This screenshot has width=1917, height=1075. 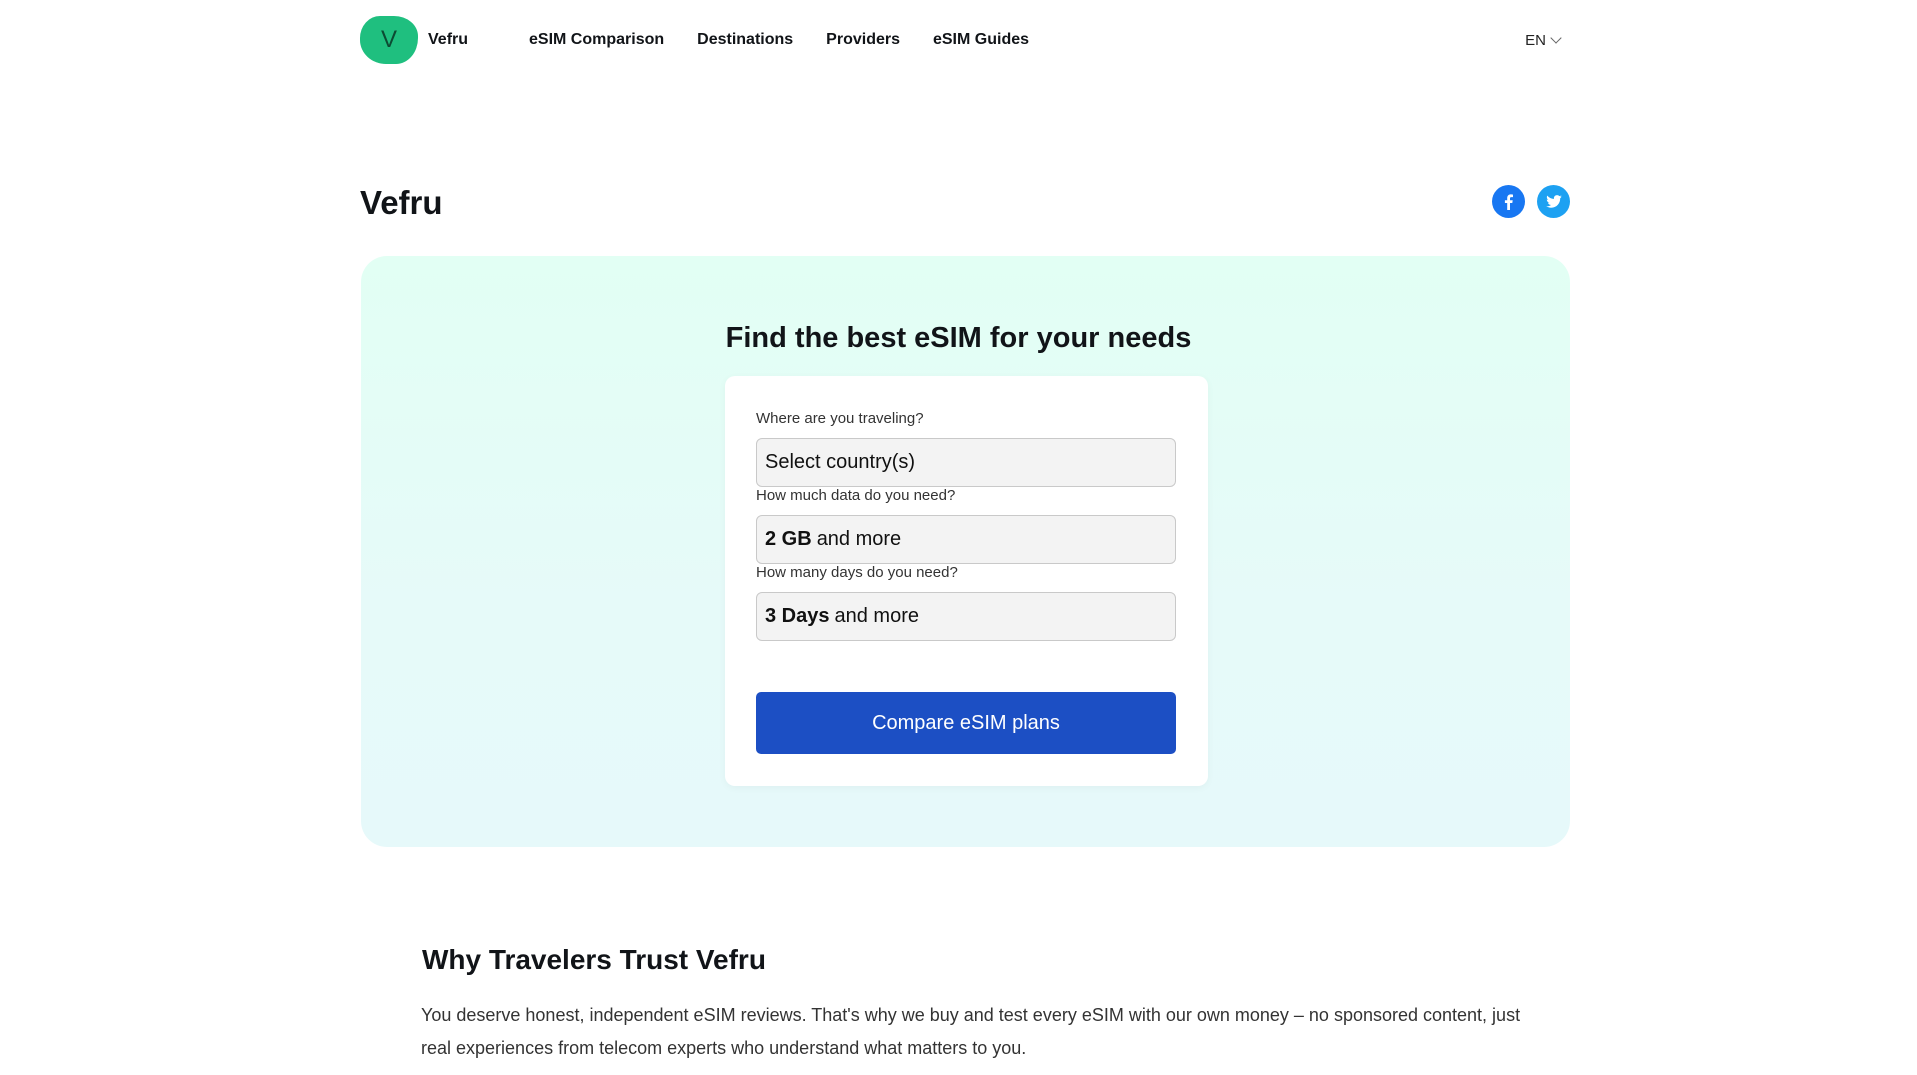 I want to click on country-select: Select country(s), so click(x=966, y=462).